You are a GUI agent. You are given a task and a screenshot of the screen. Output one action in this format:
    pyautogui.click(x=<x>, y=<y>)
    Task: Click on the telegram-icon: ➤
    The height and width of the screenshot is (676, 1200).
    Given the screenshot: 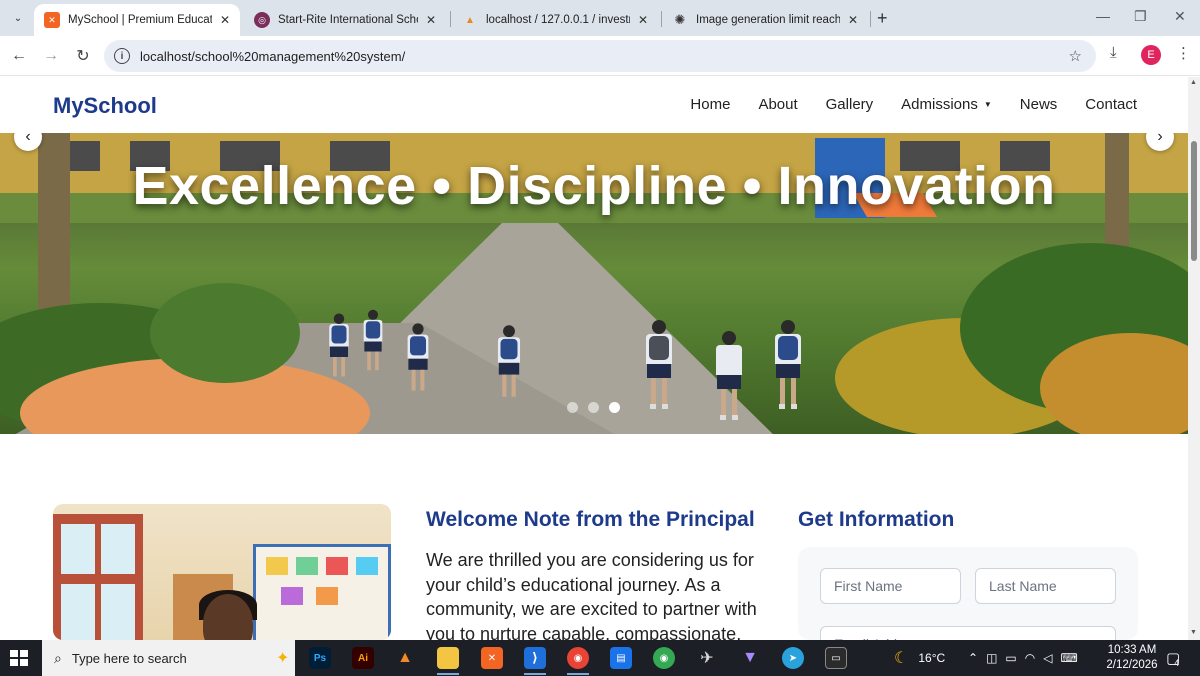 What is the action you would take?
    pyautogui.click(x=793, y=658)
    